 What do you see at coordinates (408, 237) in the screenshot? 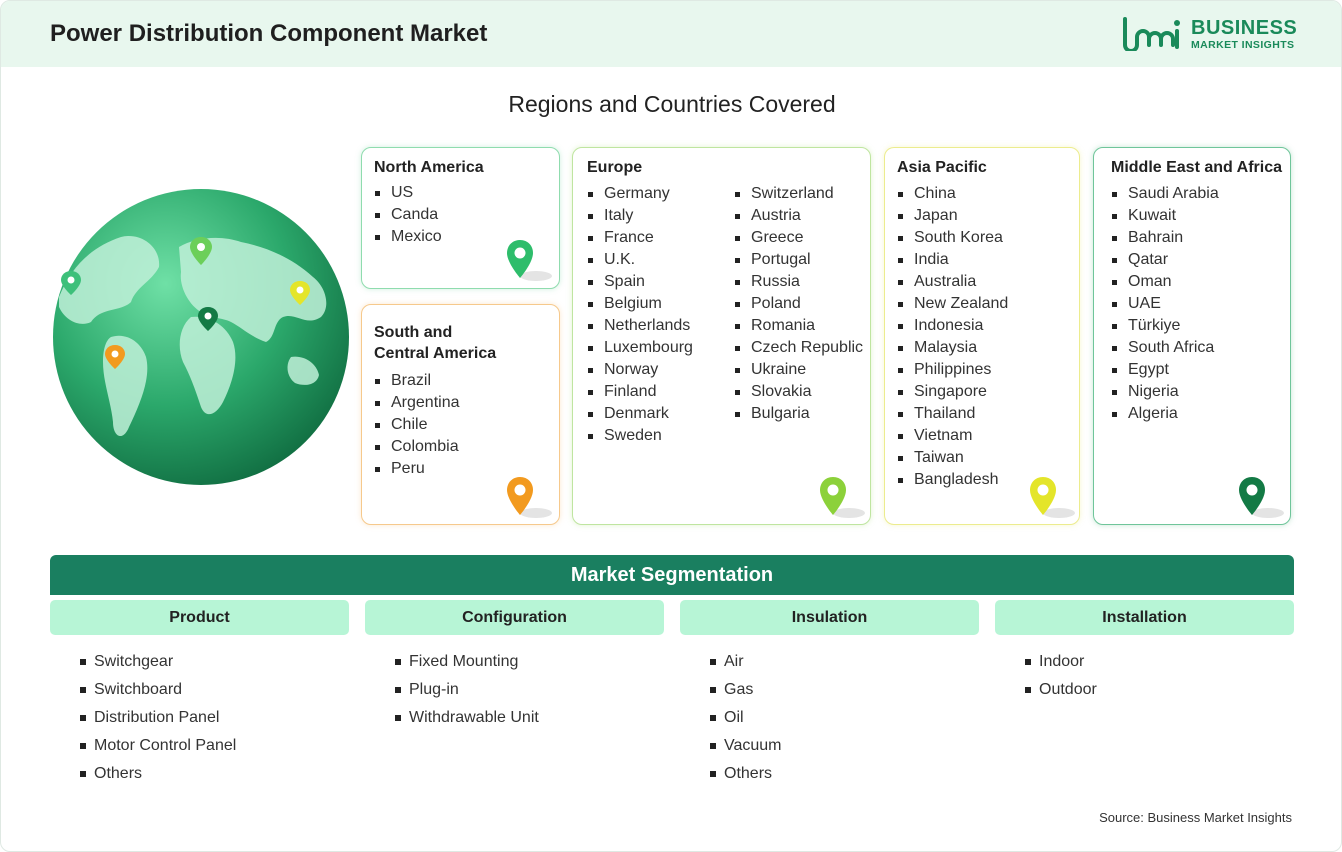
I see `list-item: Mexico` at bounding box center [408, 237].